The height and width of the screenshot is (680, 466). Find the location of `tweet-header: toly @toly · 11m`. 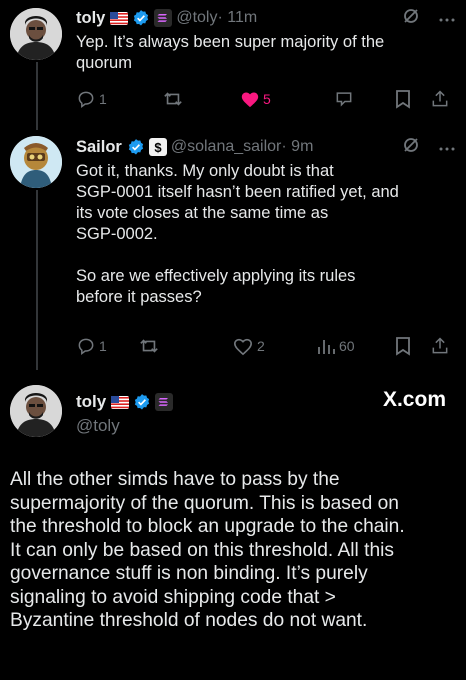

tweet-header: toly @toly · 11m is located at coordinates (266, 18).